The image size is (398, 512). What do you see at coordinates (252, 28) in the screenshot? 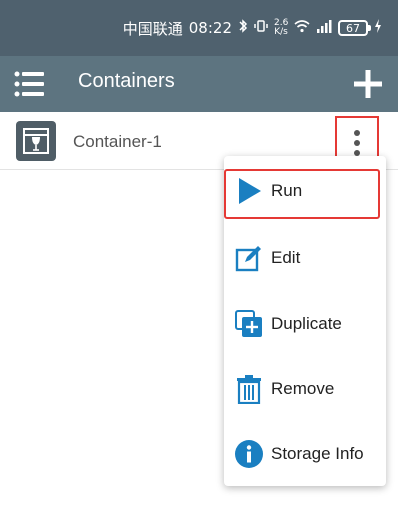
I see `status-indicators: 中国联通 08:22 2.6 K/s 67` at bounding box center [252, 28].